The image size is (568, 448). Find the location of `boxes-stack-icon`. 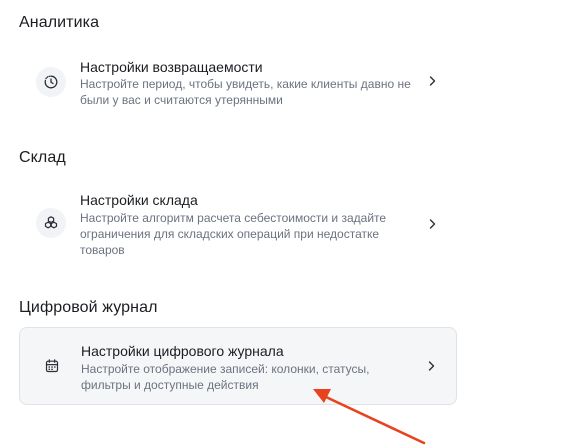

boxes-stack-icon is located at coordinates (51, 223).